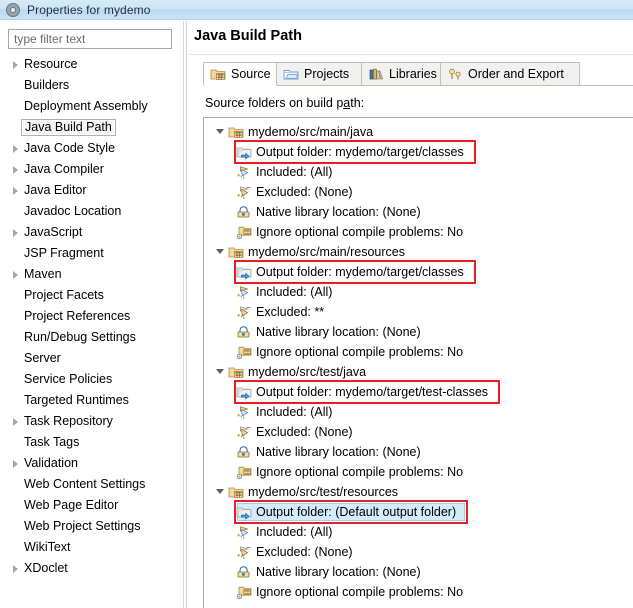 This screenshot has height=608, width=633. I want to click on tab-source: Source, so click(240, 74).